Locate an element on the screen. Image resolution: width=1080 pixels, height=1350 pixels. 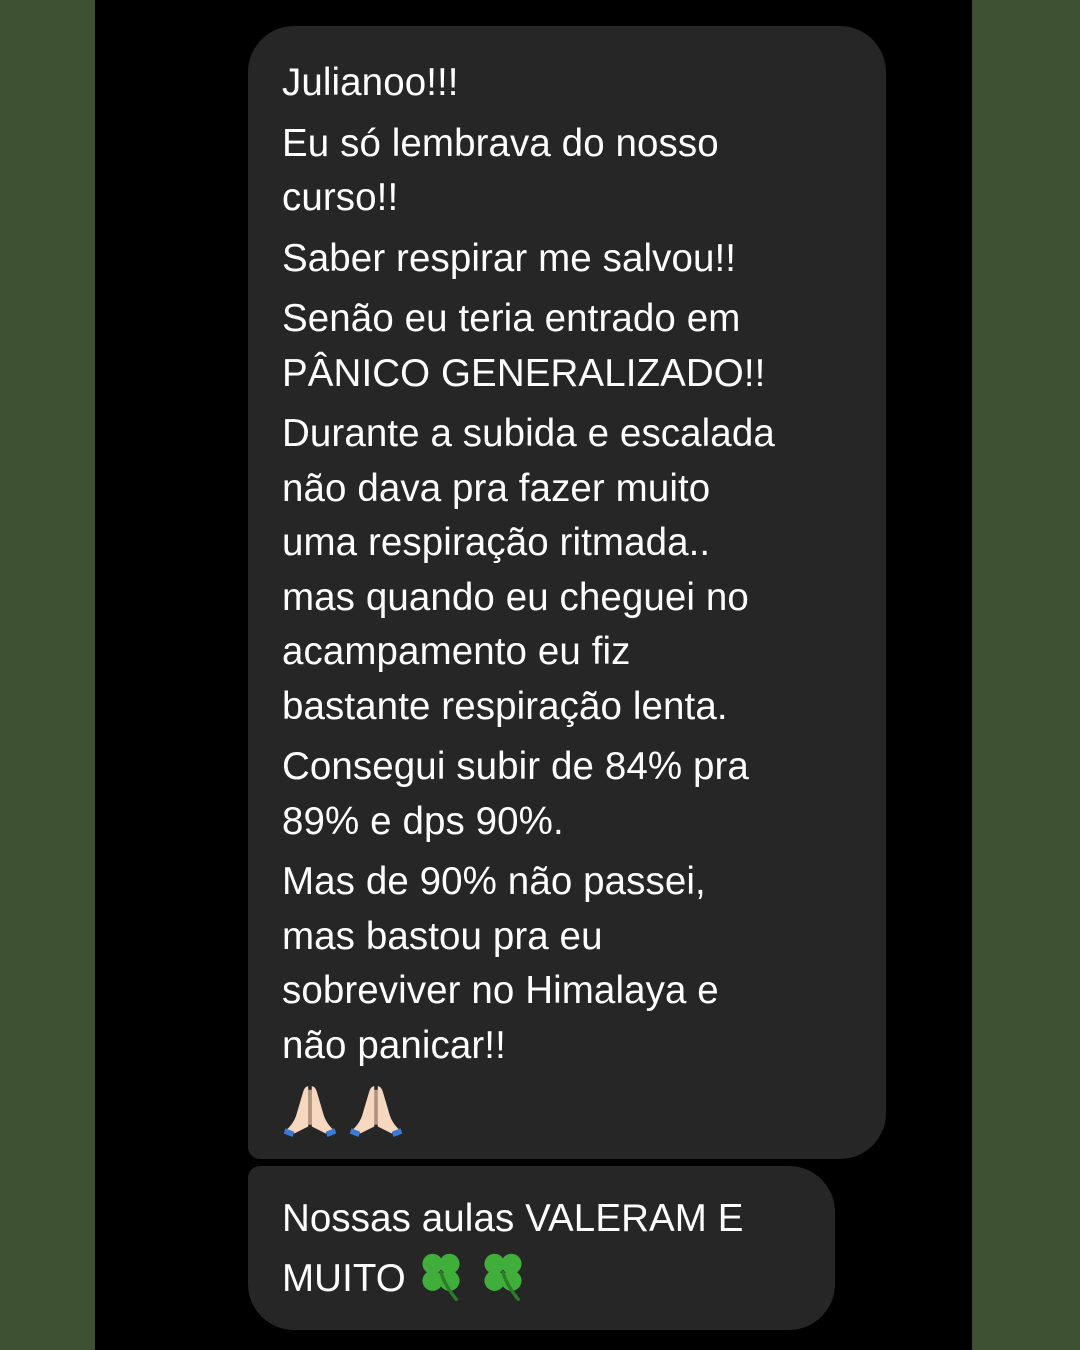
message-line: MUITO is located at coordinates (344, 1278).